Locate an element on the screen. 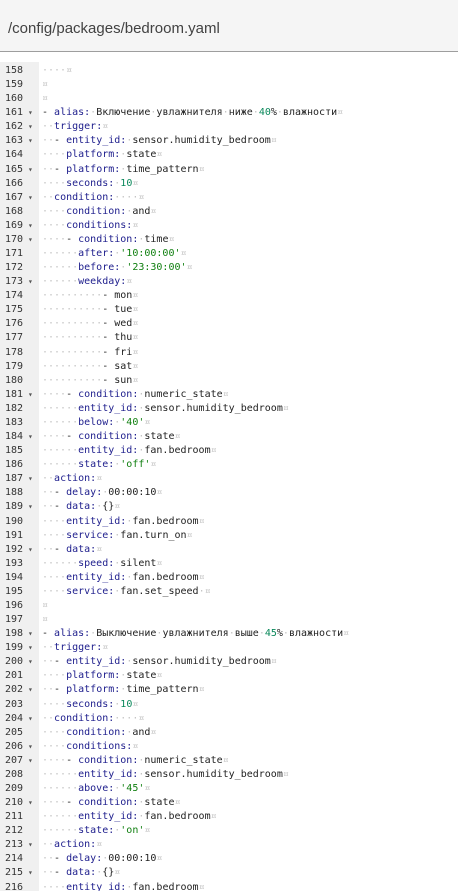  code-line: 183 ······below:·'40'¤ is located at coordinates (229, 423).